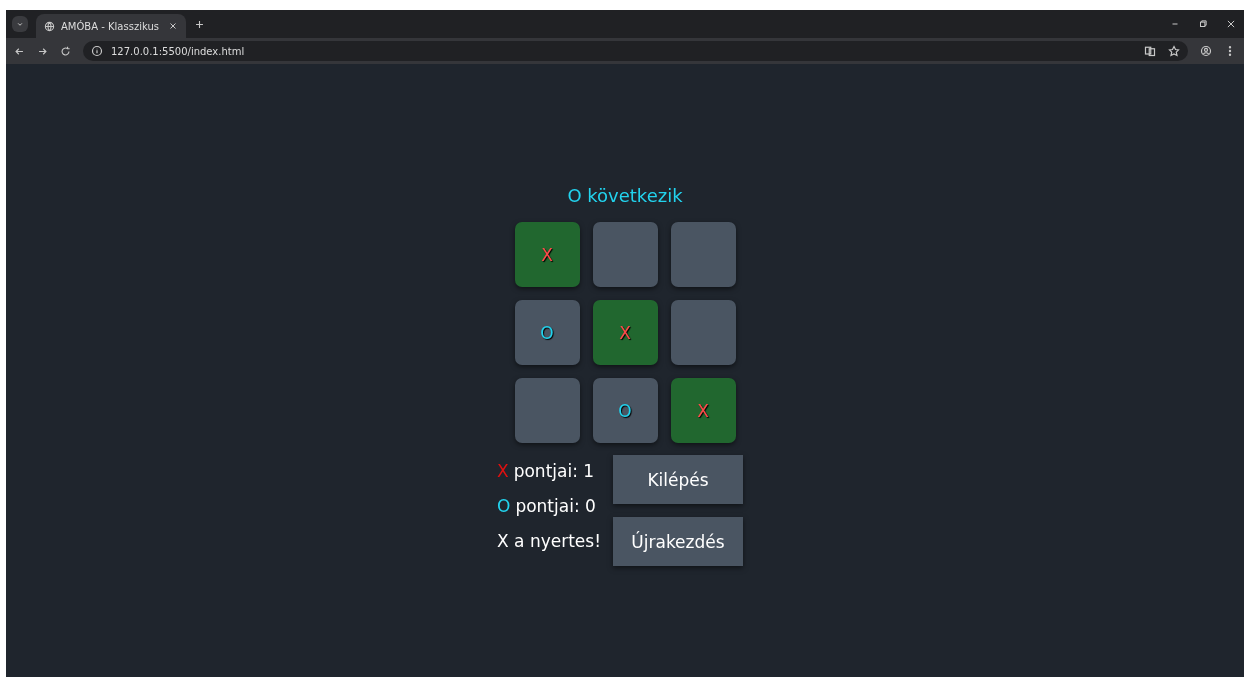 The width and height of the screenshot is (1244, 677). What do you see at coordinates (97, 51) in the screenshot?
I see `info-icon` at bounding box center [97, 51].